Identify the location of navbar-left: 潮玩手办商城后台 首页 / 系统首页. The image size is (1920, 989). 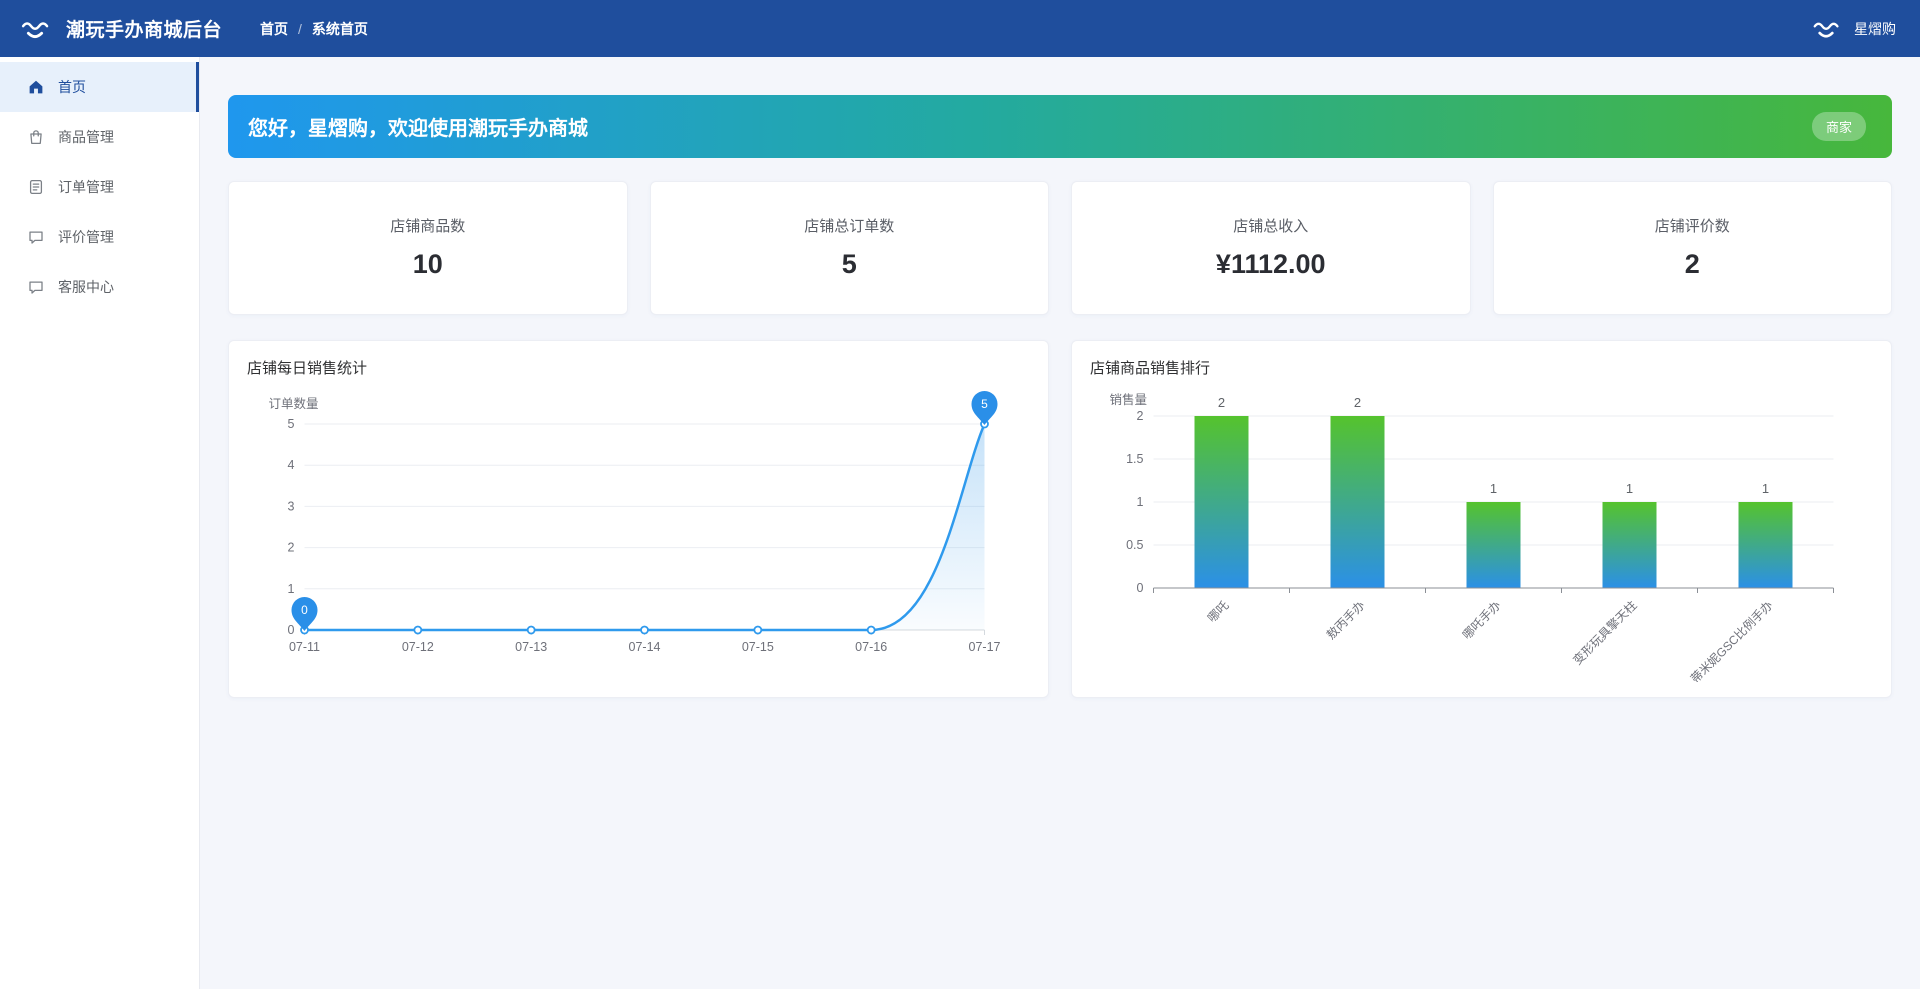
(192, 29).